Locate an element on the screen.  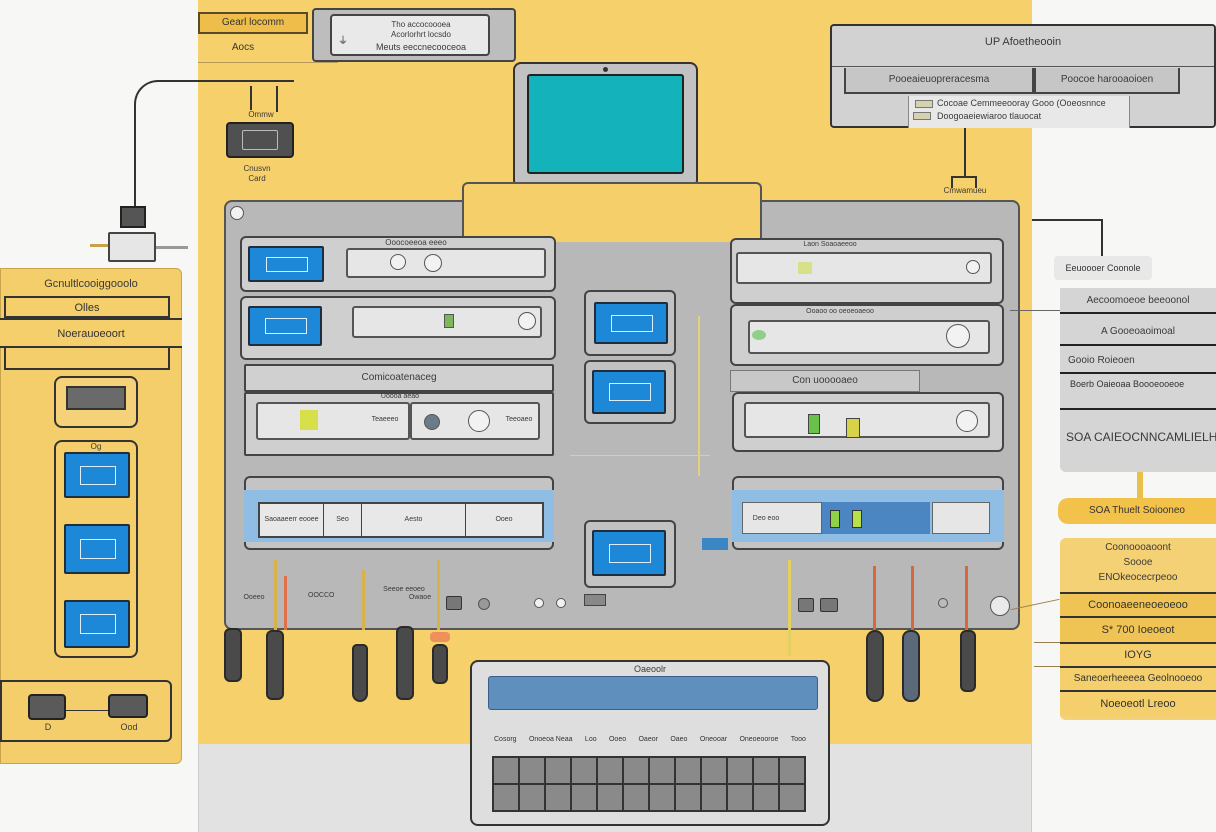
right-column-row: Aecoomoeoe beeoonol is located at coordinates (1138, 302).